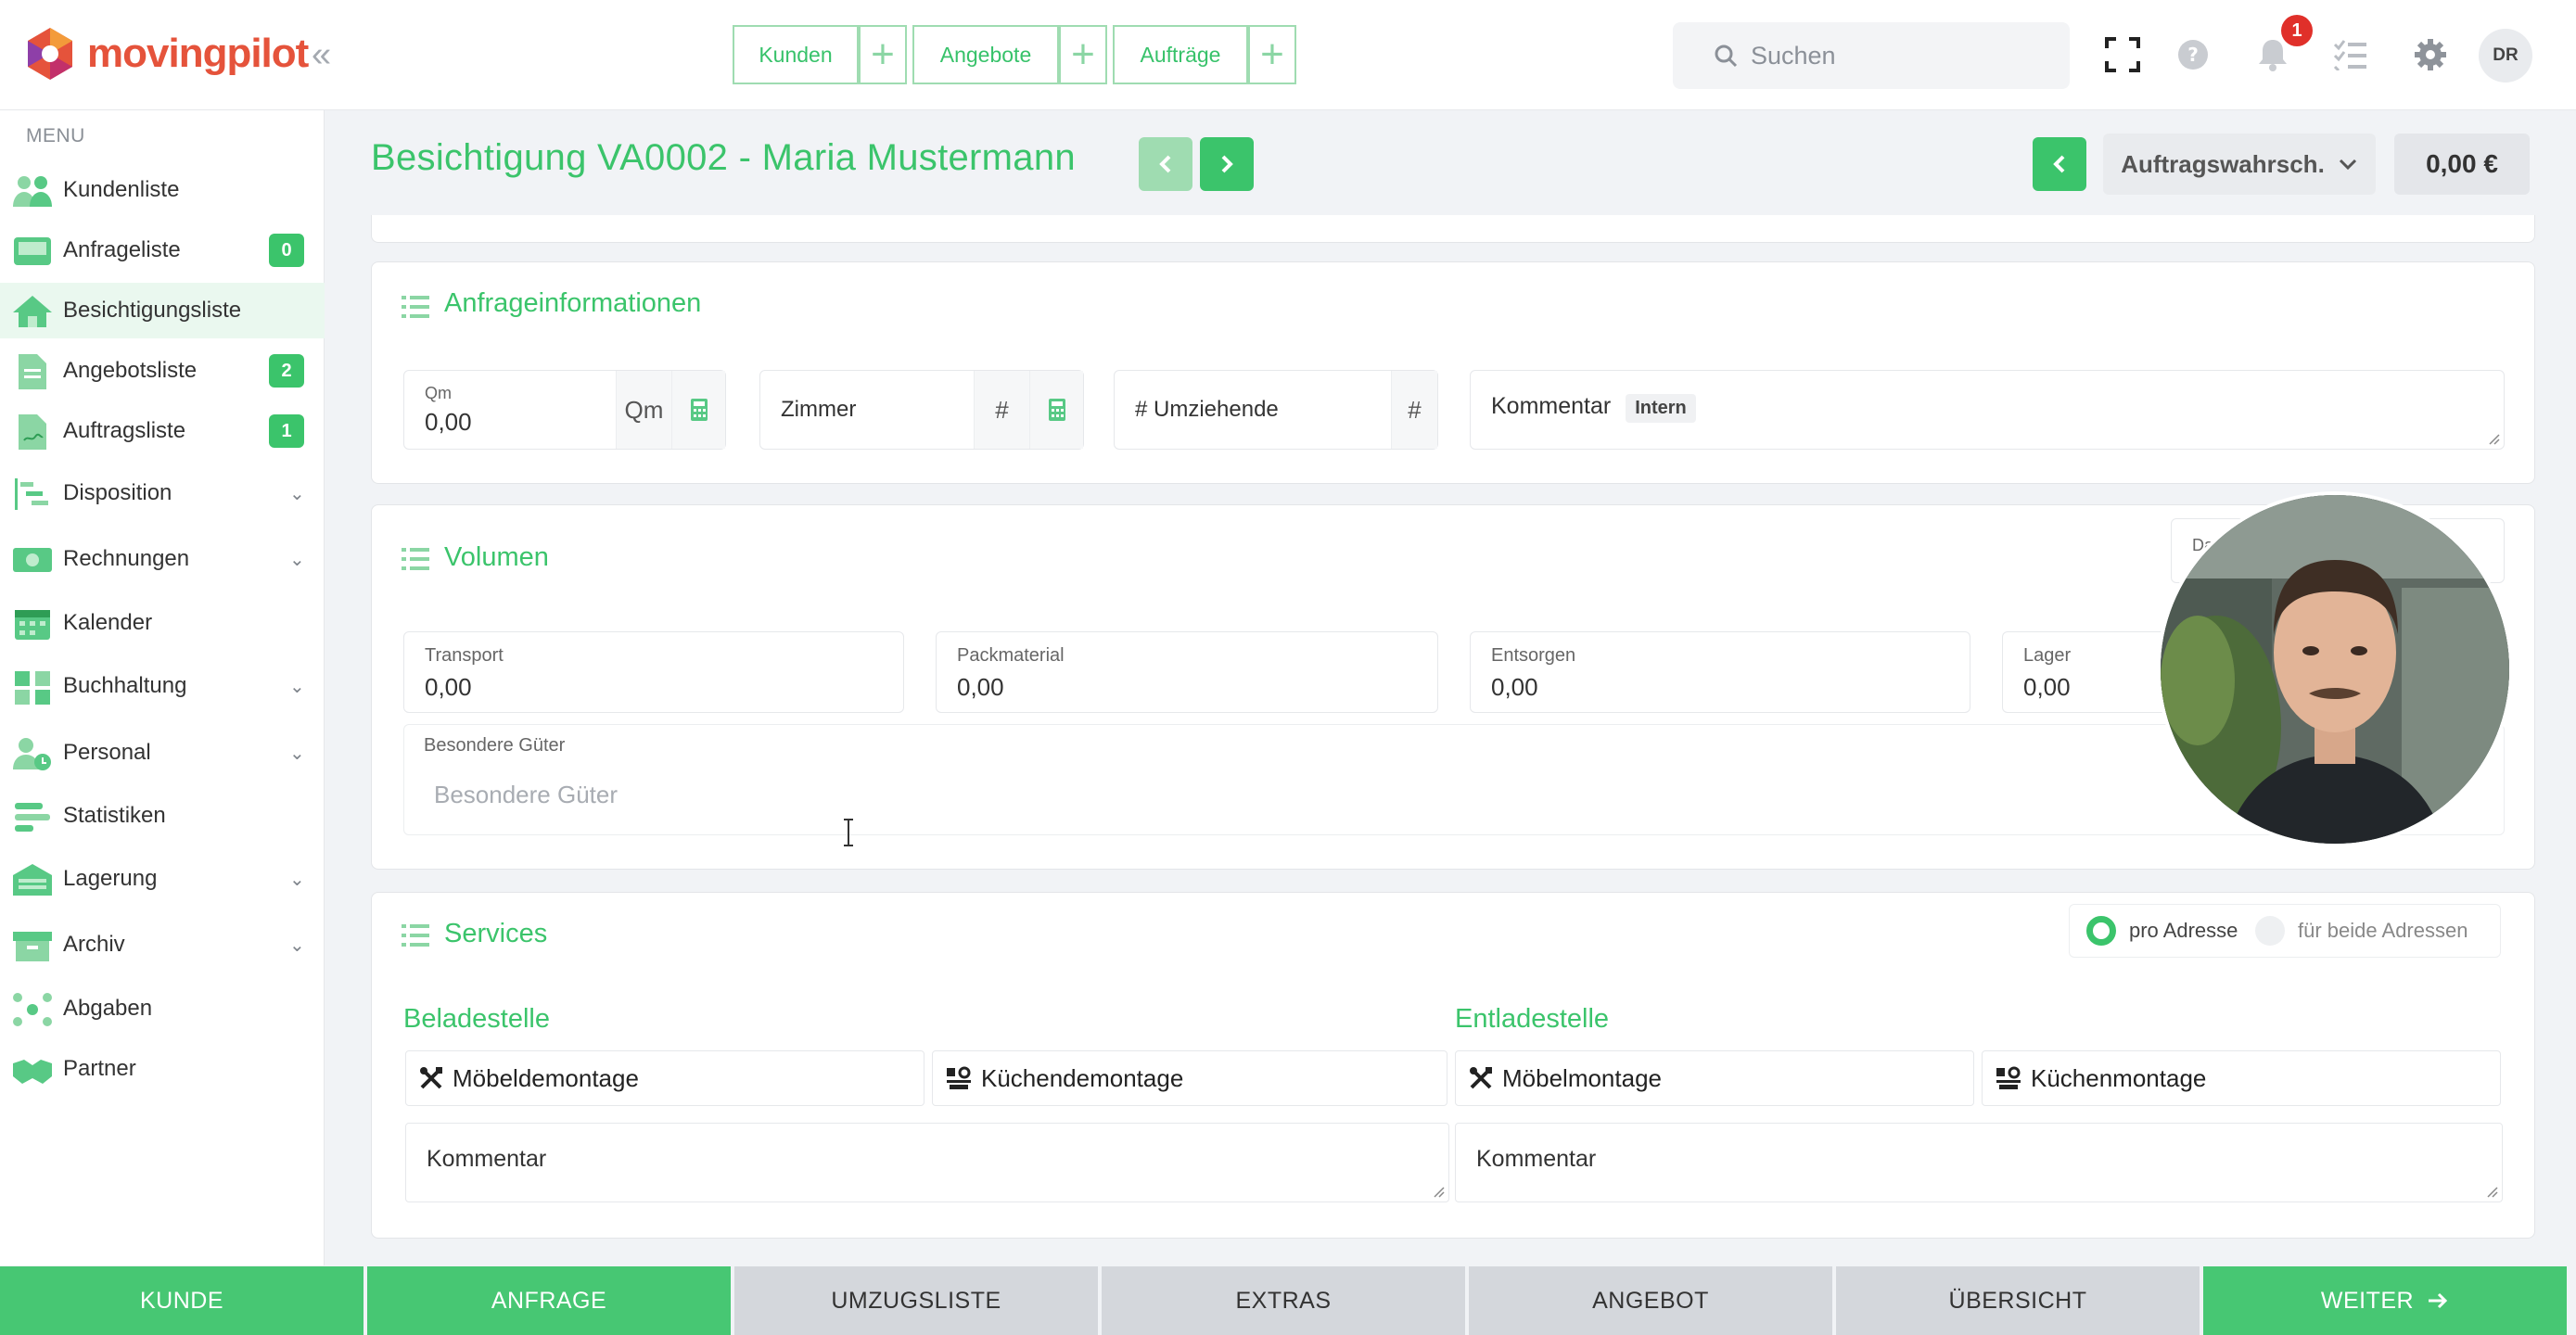 Image resolution: width=2576 pixels, height=1335 pixels. I want to click on comment-label: Kommentar Intern, so click(1593, 408).